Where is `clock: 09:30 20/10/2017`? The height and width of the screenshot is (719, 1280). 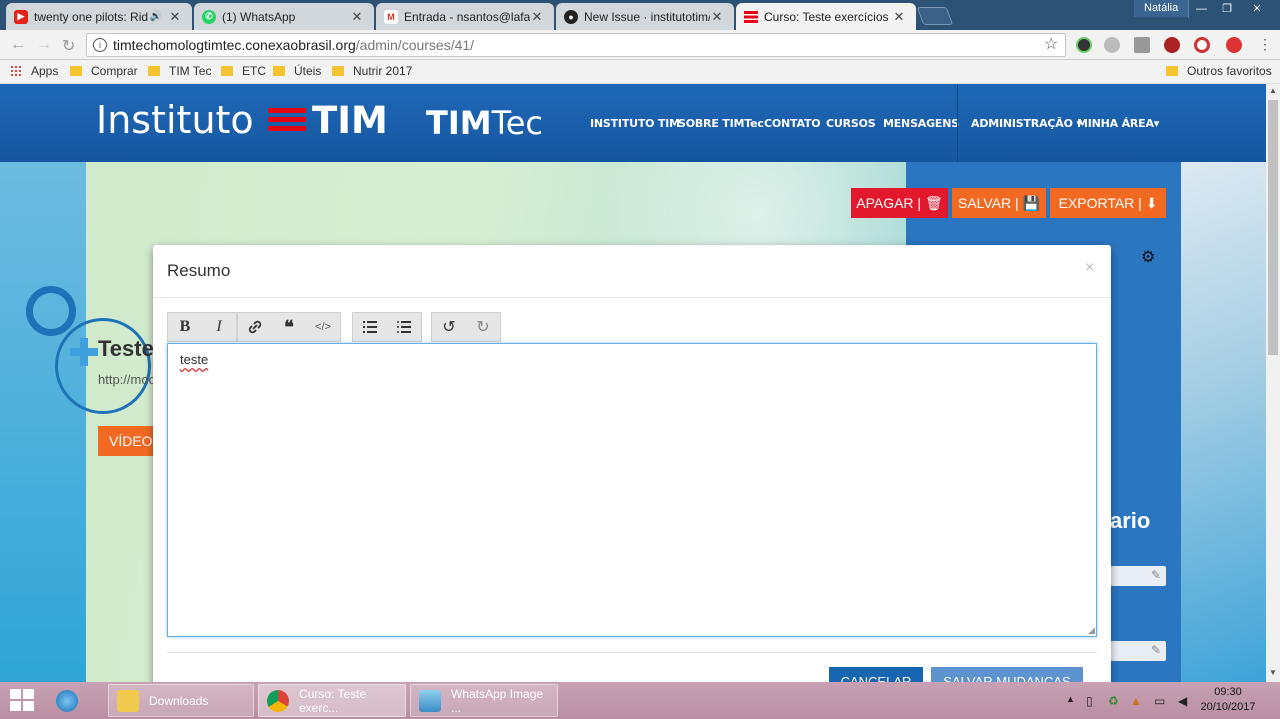
clock: 09:30 20/10/2017 is located at coordinates (1228, 700).